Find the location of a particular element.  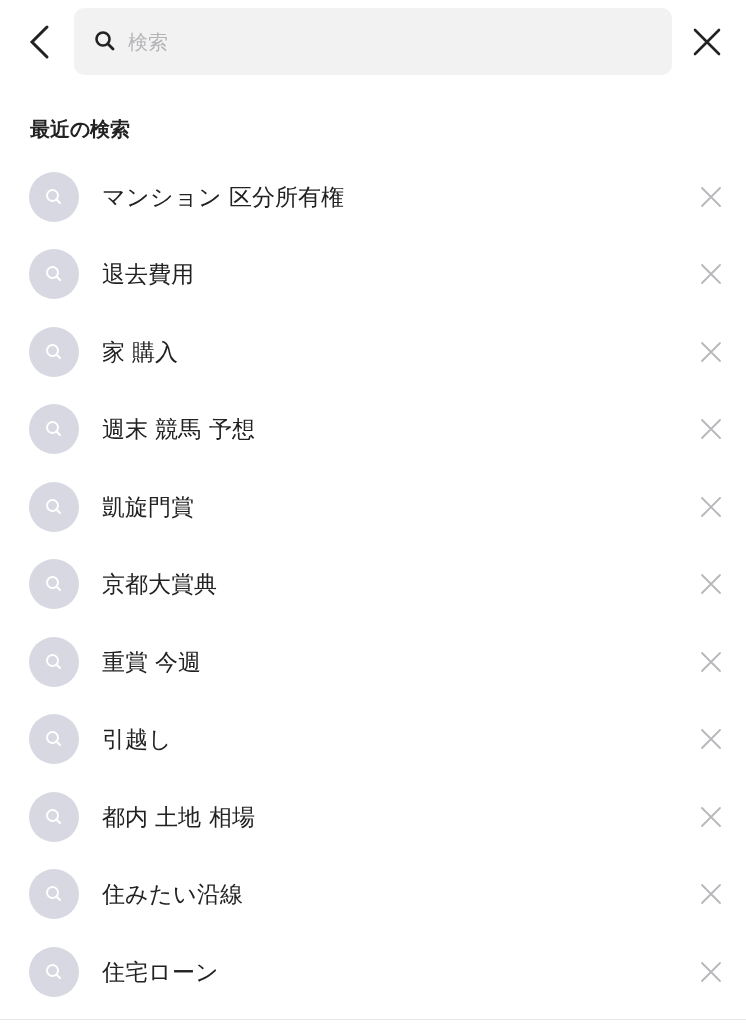

recent-search-item: 重賞 今週 is located at coordinates (400, 661).